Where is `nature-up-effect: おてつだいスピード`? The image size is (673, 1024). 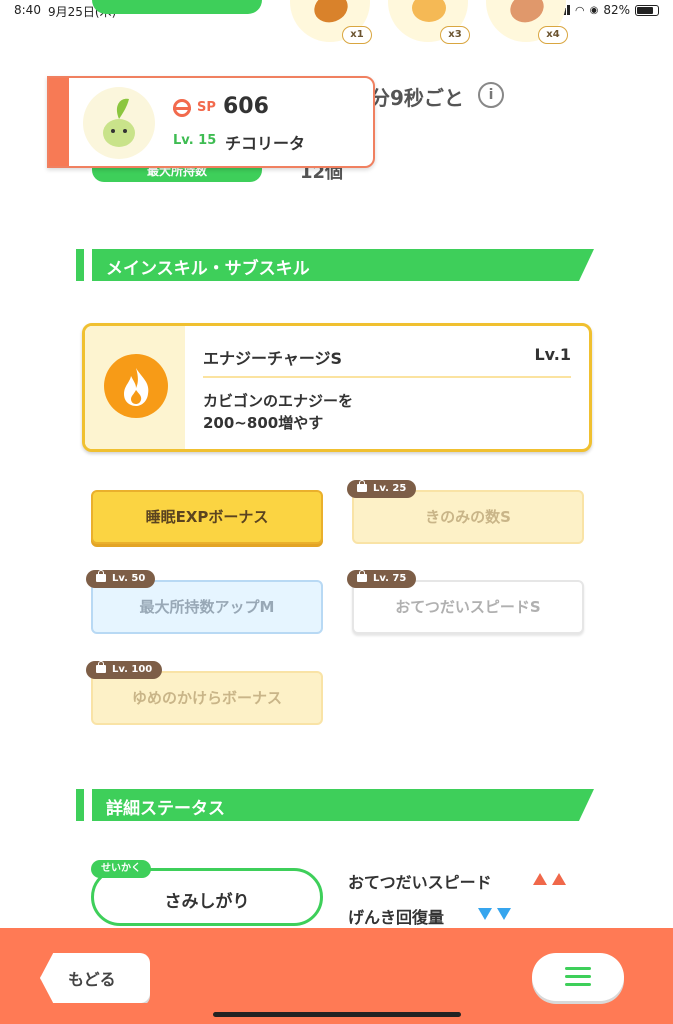 nature-up-effect: おてつだいスピード is located at coordinates (420, 882).